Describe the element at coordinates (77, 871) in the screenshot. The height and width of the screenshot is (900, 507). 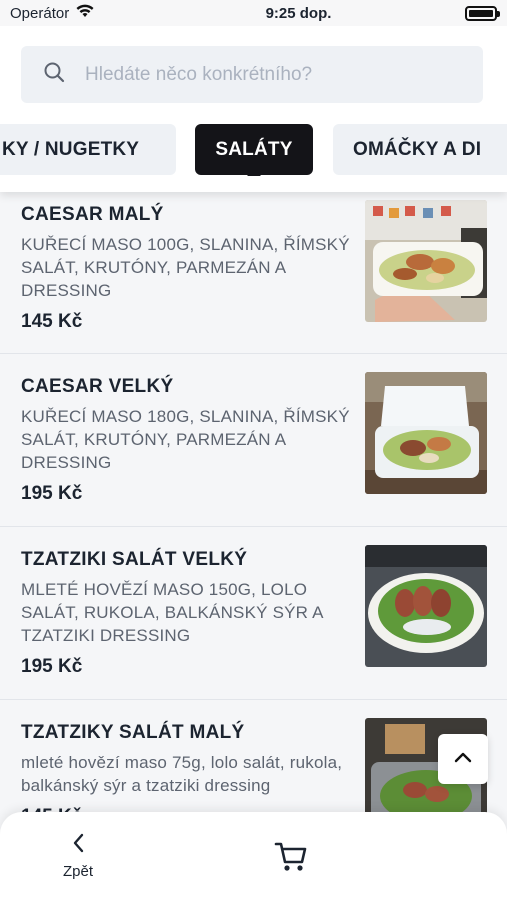
I see `back-label: Zpět` at that location.